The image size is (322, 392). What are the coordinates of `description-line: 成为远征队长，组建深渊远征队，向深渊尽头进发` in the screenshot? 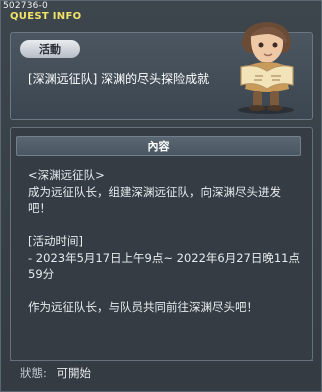 It's located at (154, 191).